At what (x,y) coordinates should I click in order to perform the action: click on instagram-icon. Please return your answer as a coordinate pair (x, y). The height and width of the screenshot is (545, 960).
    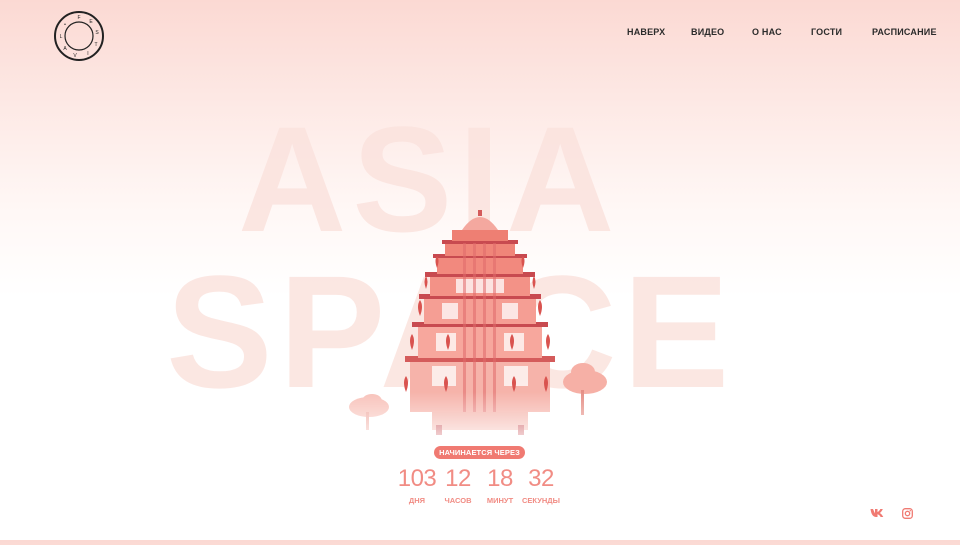
    Looking at the image, I should click on (907, 513).